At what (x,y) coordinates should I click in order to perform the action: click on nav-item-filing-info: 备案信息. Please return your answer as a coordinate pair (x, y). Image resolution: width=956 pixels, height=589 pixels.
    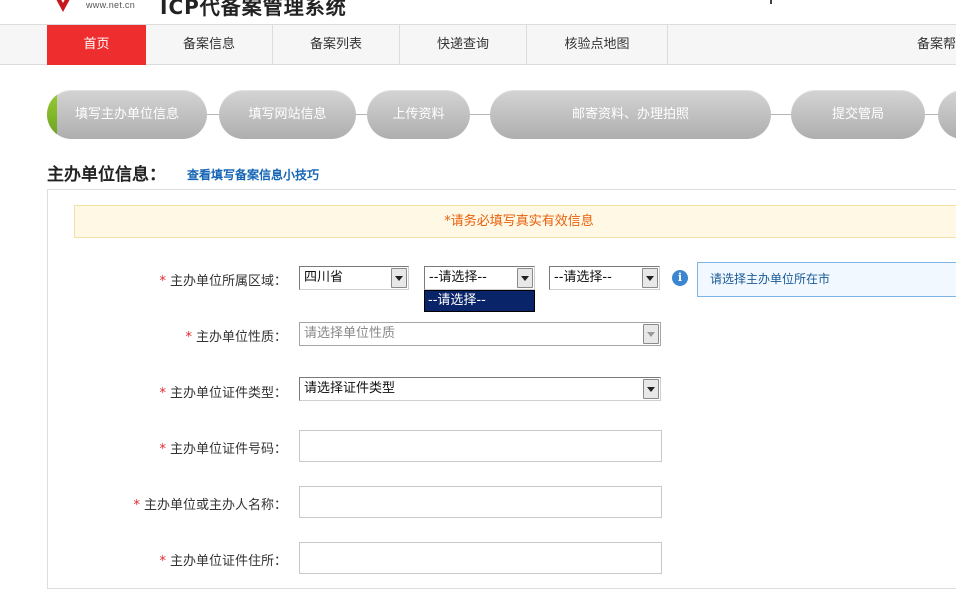
    Looking at the image, I should click on (209, 45).